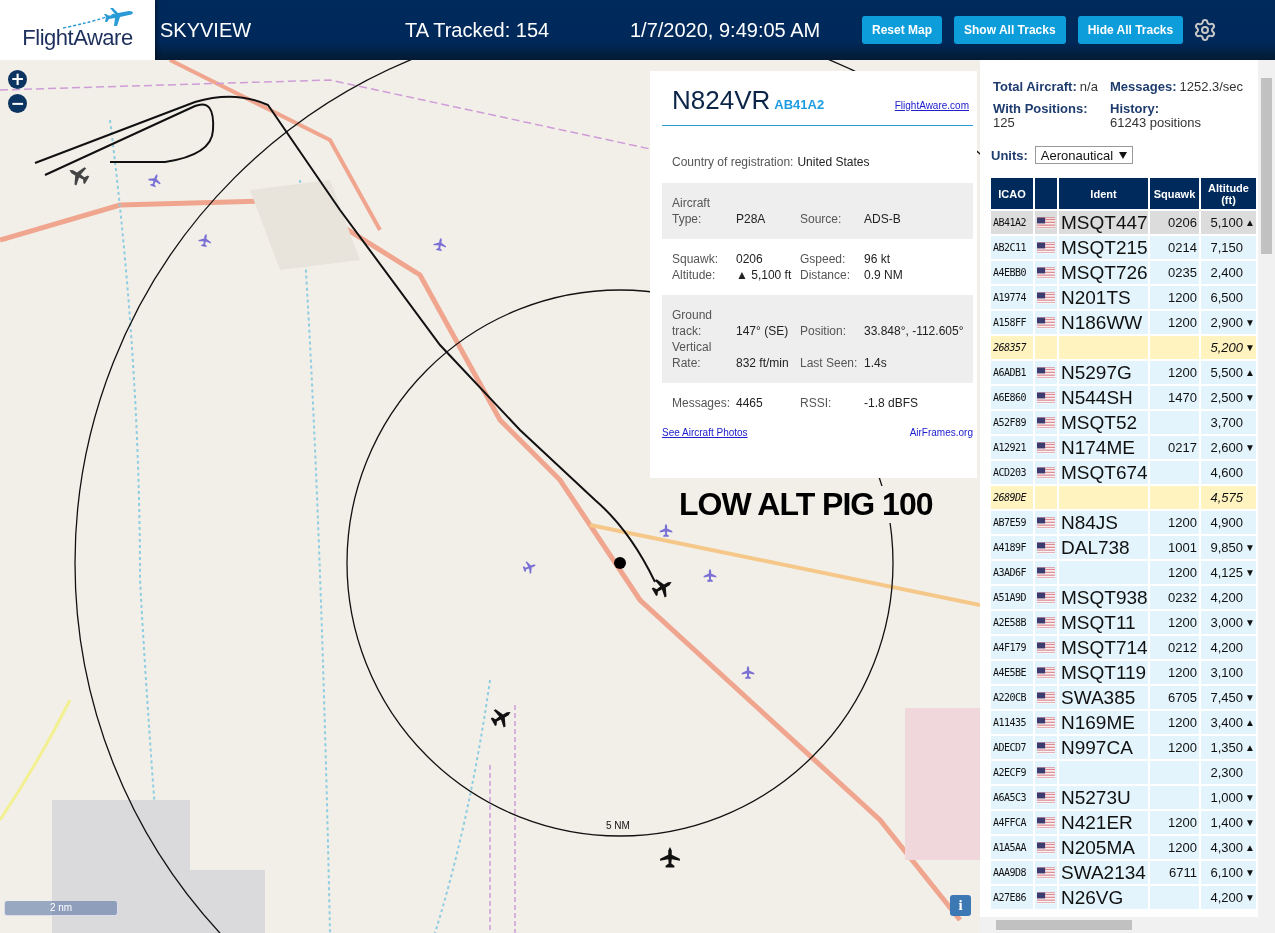 This screenshot has width=1275, height=933. I want to click on squawk-cell: 0206, so click(1174, 222).